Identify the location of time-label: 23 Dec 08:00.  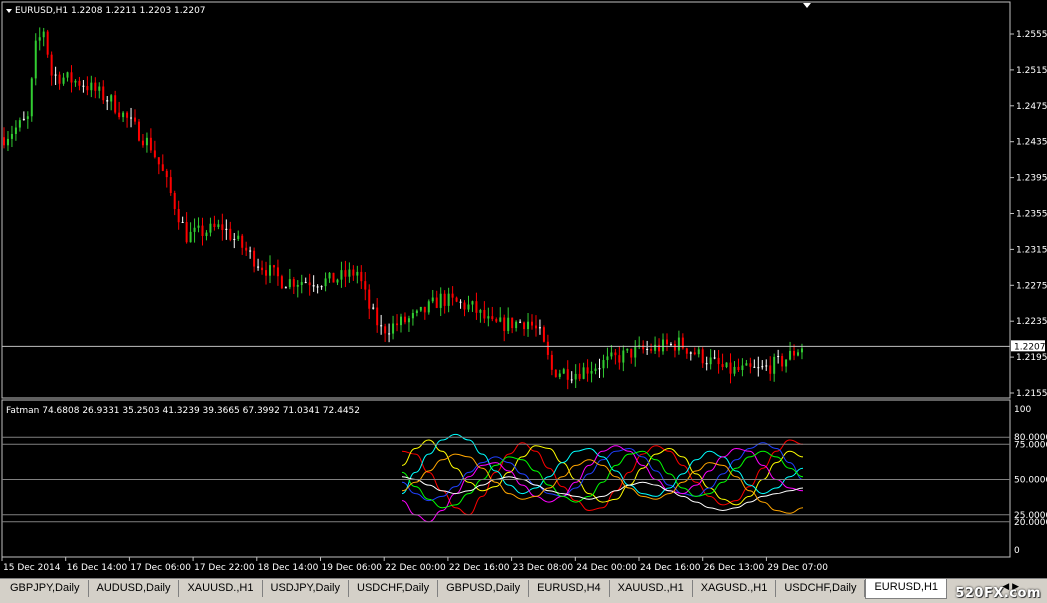
(543, 568).